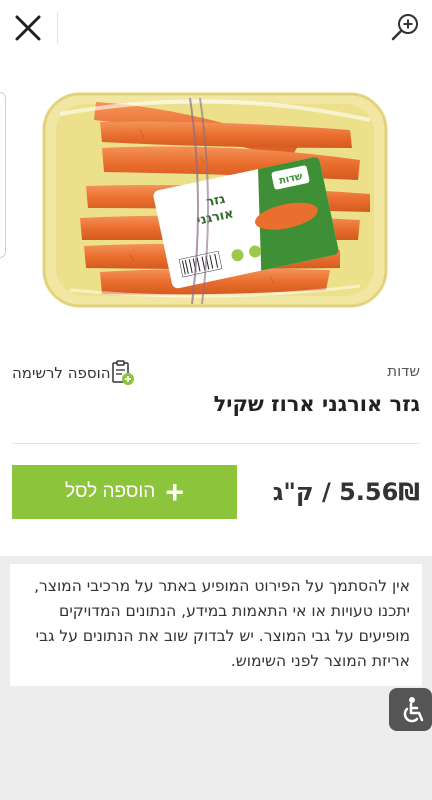 The height and width of the screenshot is (800, 432). Describe the element at coordinates (346, 492) in the screenshot. I see `product-price: 5.56₪ / ק"ג` at that location.